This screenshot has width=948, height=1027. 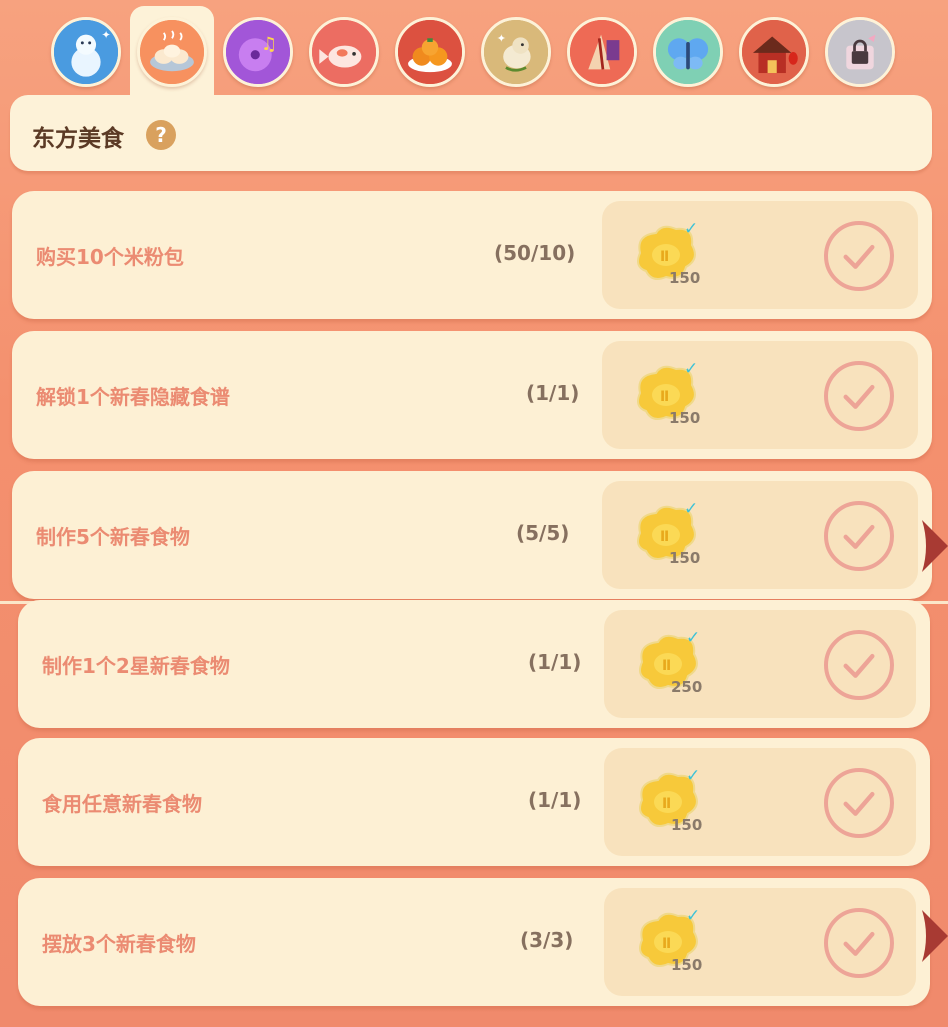 I want to click on task-label: 食用任意新春食物, so click(x=122, y=804).